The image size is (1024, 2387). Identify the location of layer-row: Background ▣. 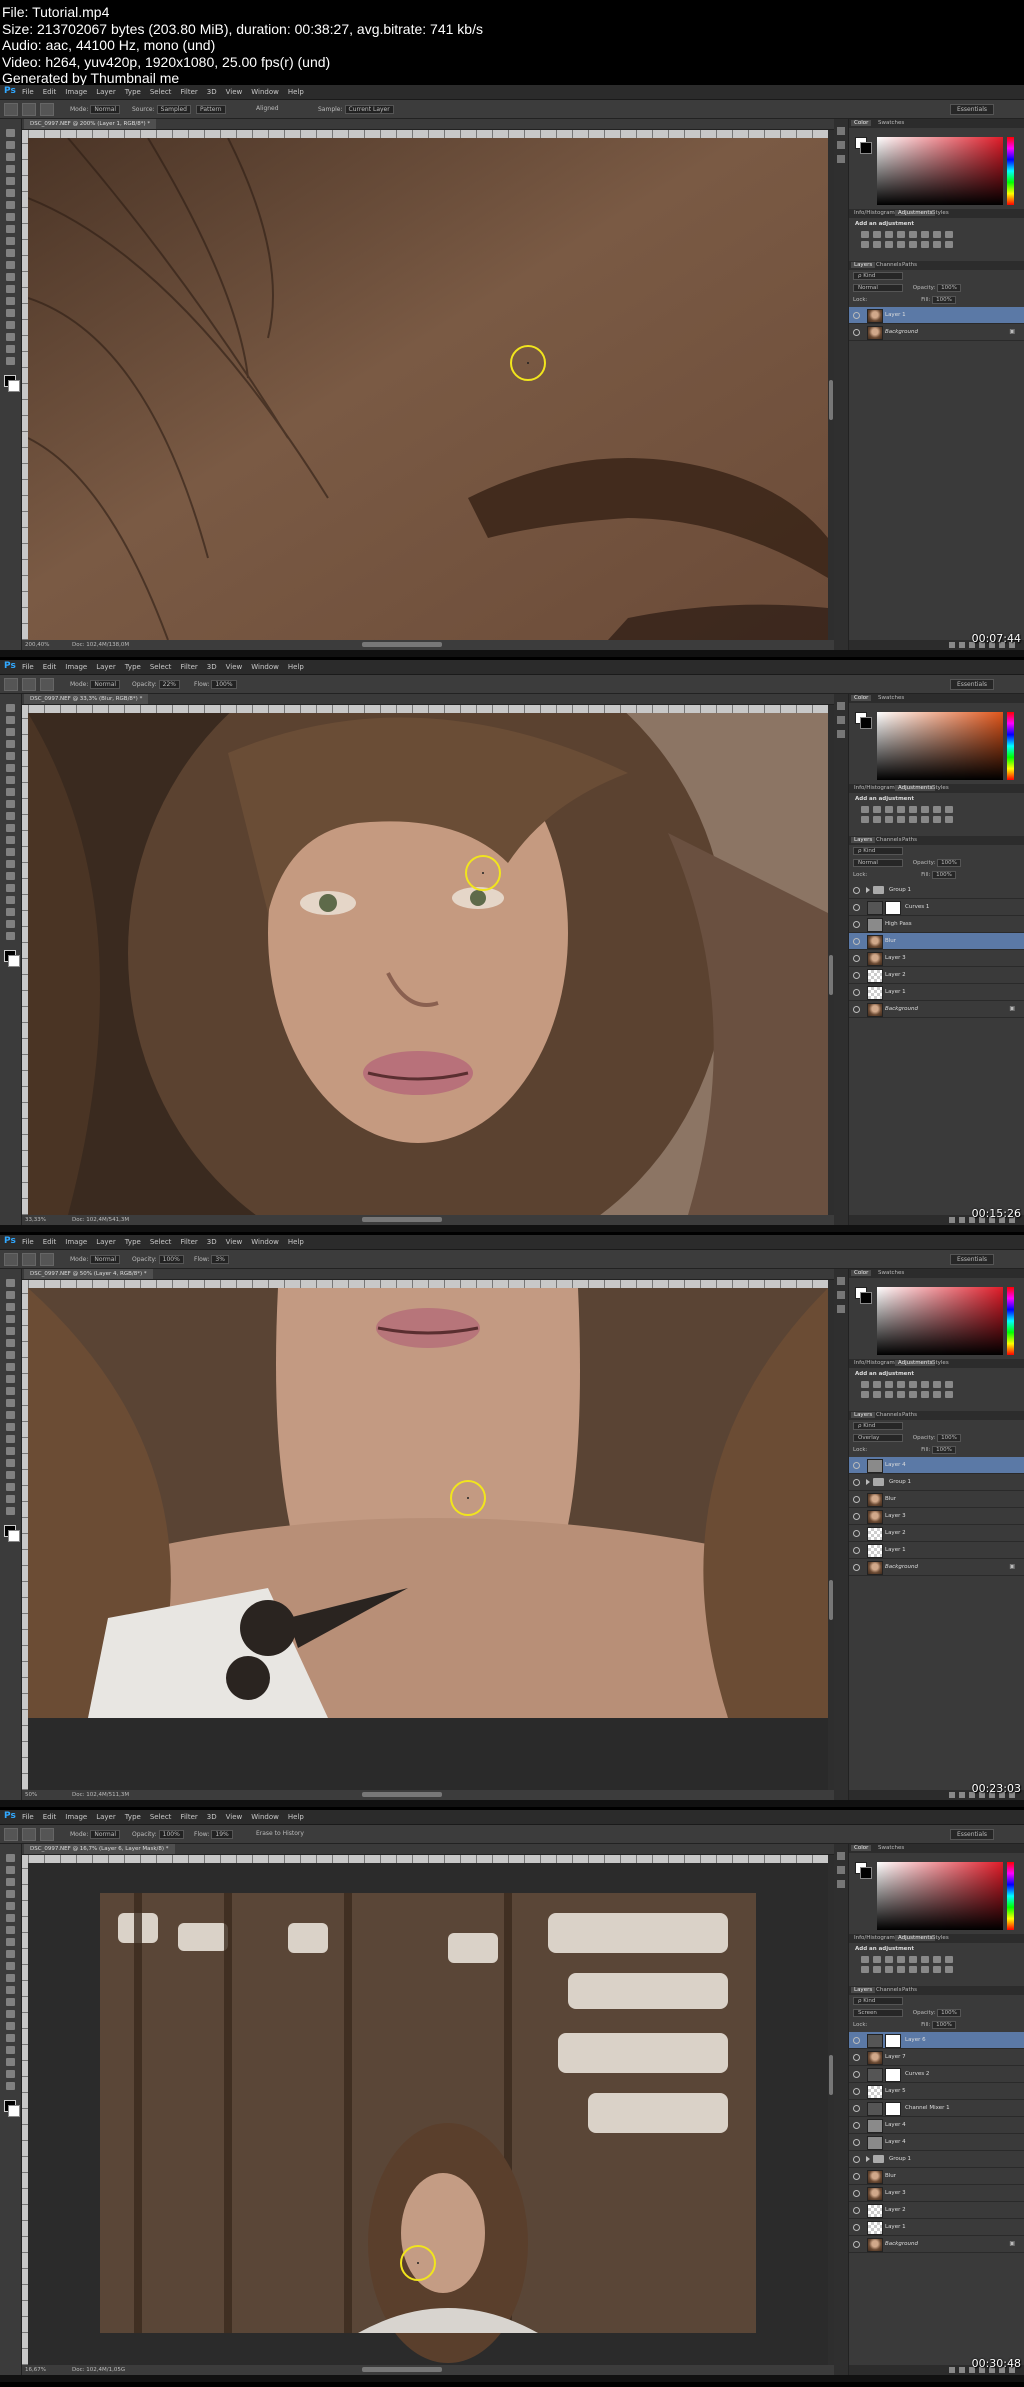
(936, 332).